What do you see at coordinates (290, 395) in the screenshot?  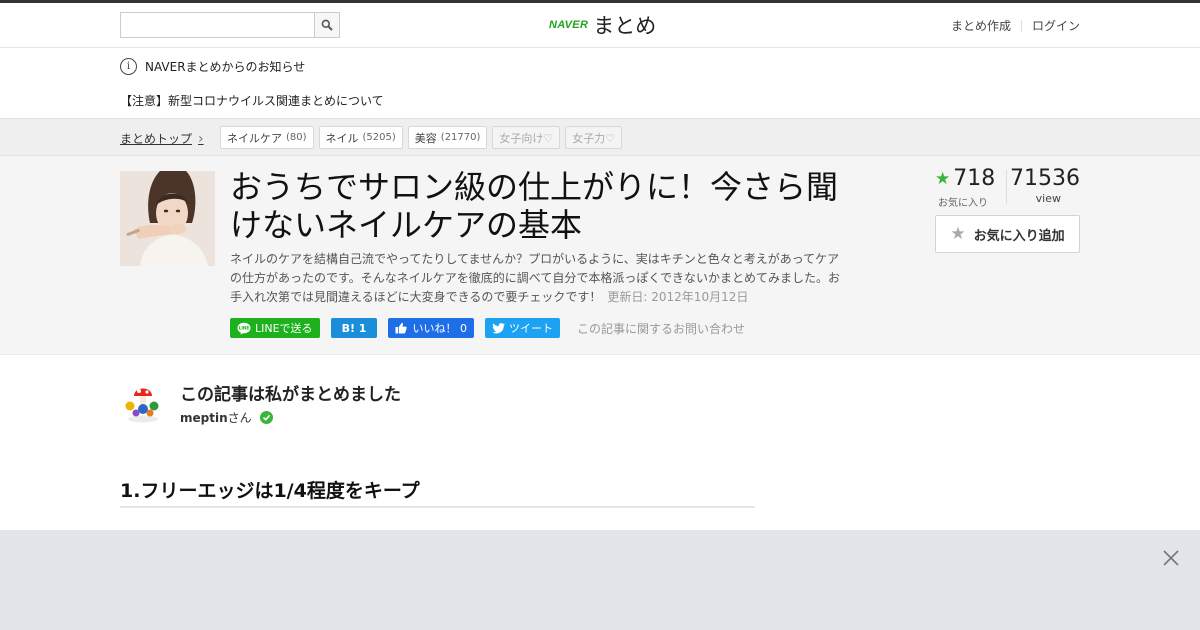 I see `author-heading: この記事は私がまとめました` at bounding box center [290, 395].